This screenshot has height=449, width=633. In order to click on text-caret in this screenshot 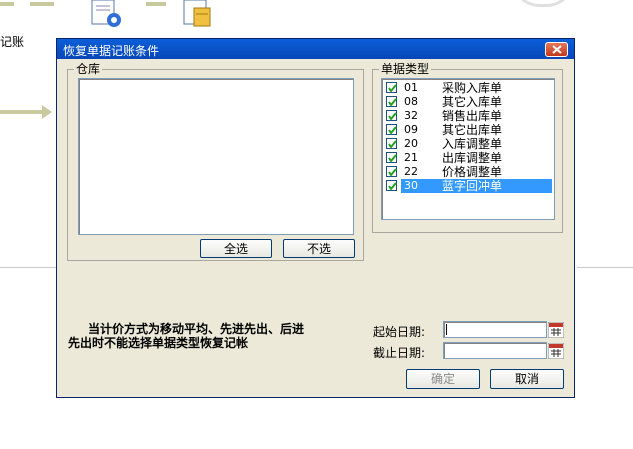, I will do `click(446, 329)`.